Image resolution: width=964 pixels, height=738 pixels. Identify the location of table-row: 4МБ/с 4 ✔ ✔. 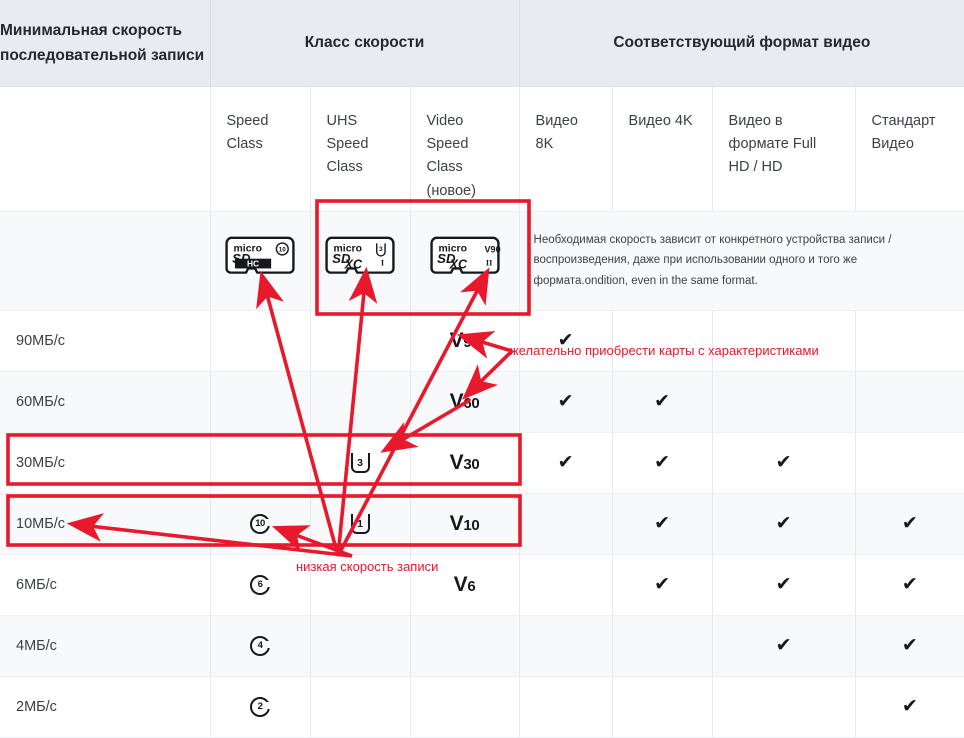
(482, 646).